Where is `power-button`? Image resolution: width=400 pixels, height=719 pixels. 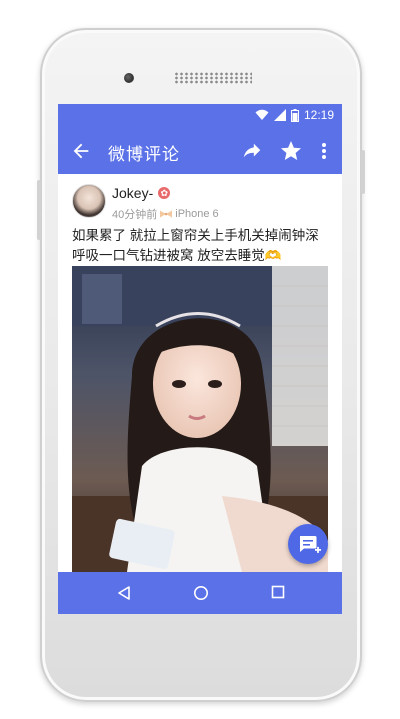
power-button is located at coordinates (363, 172).